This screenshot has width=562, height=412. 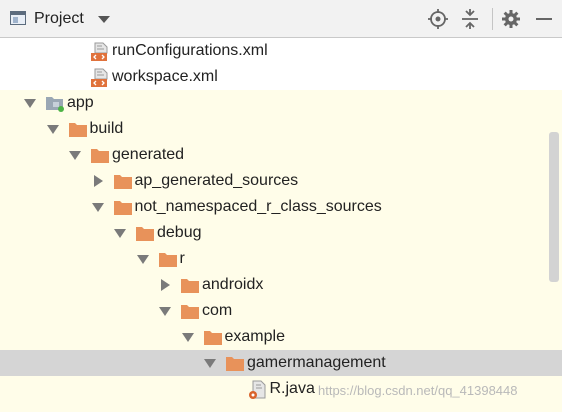 What do you see at coordinates (281, 259) in the screenshot?
I see `tree-row: r` at bounding box center [281, 259].